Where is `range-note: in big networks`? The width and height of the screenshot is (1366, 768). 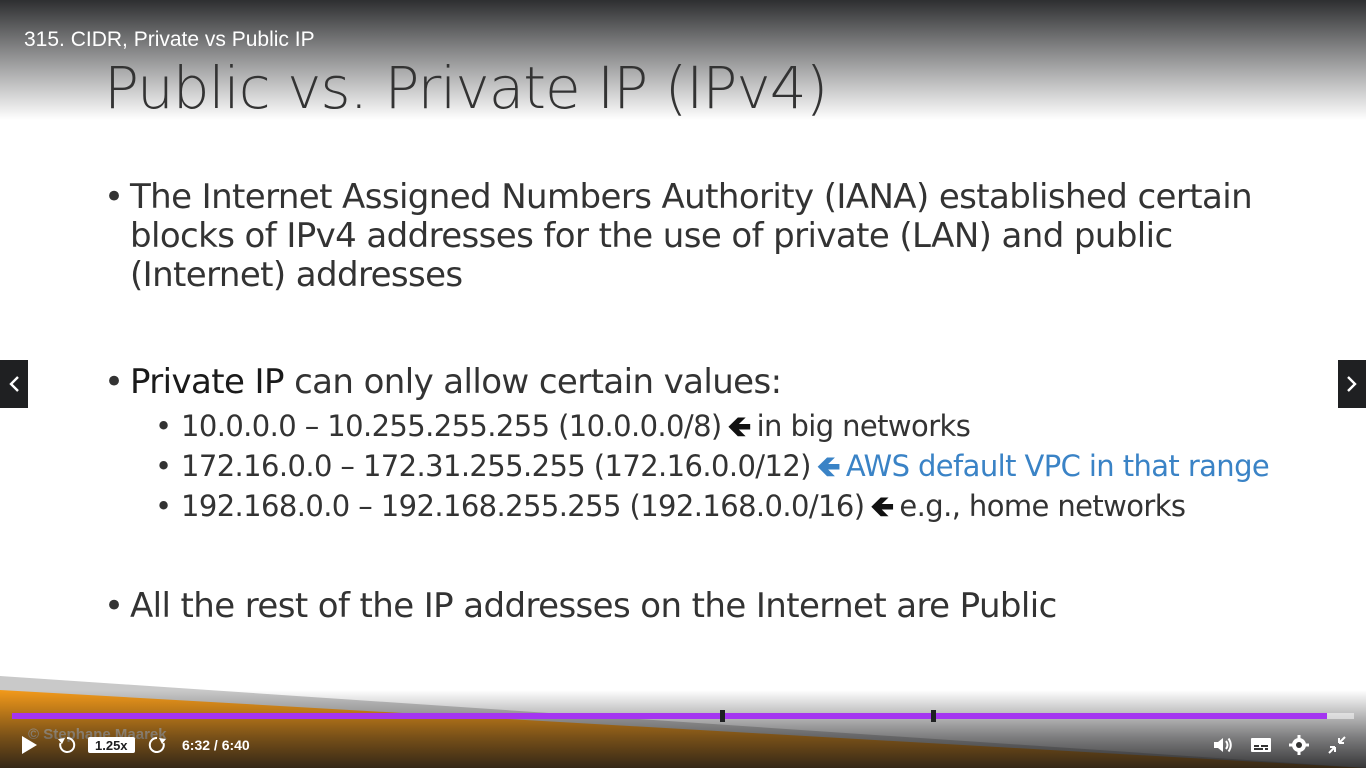 range-note: in big networks is located at coordinates (863, 426).